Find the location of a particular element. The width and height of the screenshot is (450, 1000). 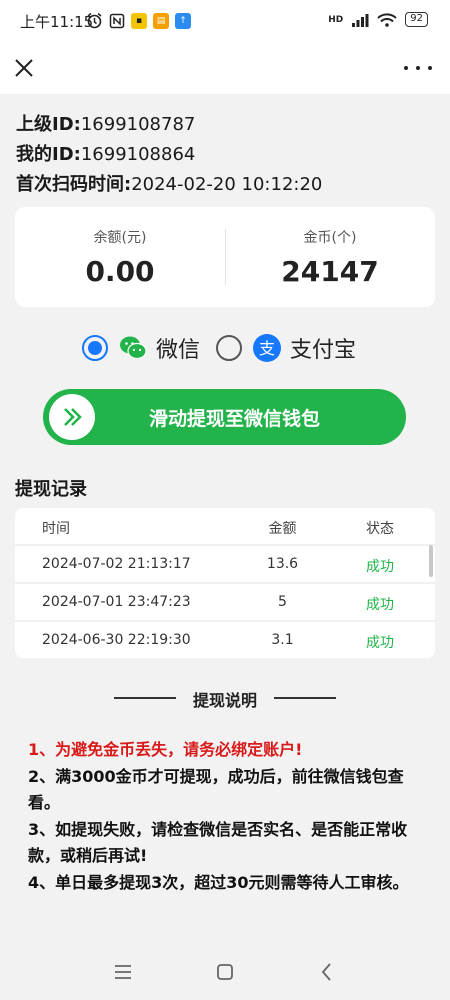

signal-icon is located at coordinates (360, 20).